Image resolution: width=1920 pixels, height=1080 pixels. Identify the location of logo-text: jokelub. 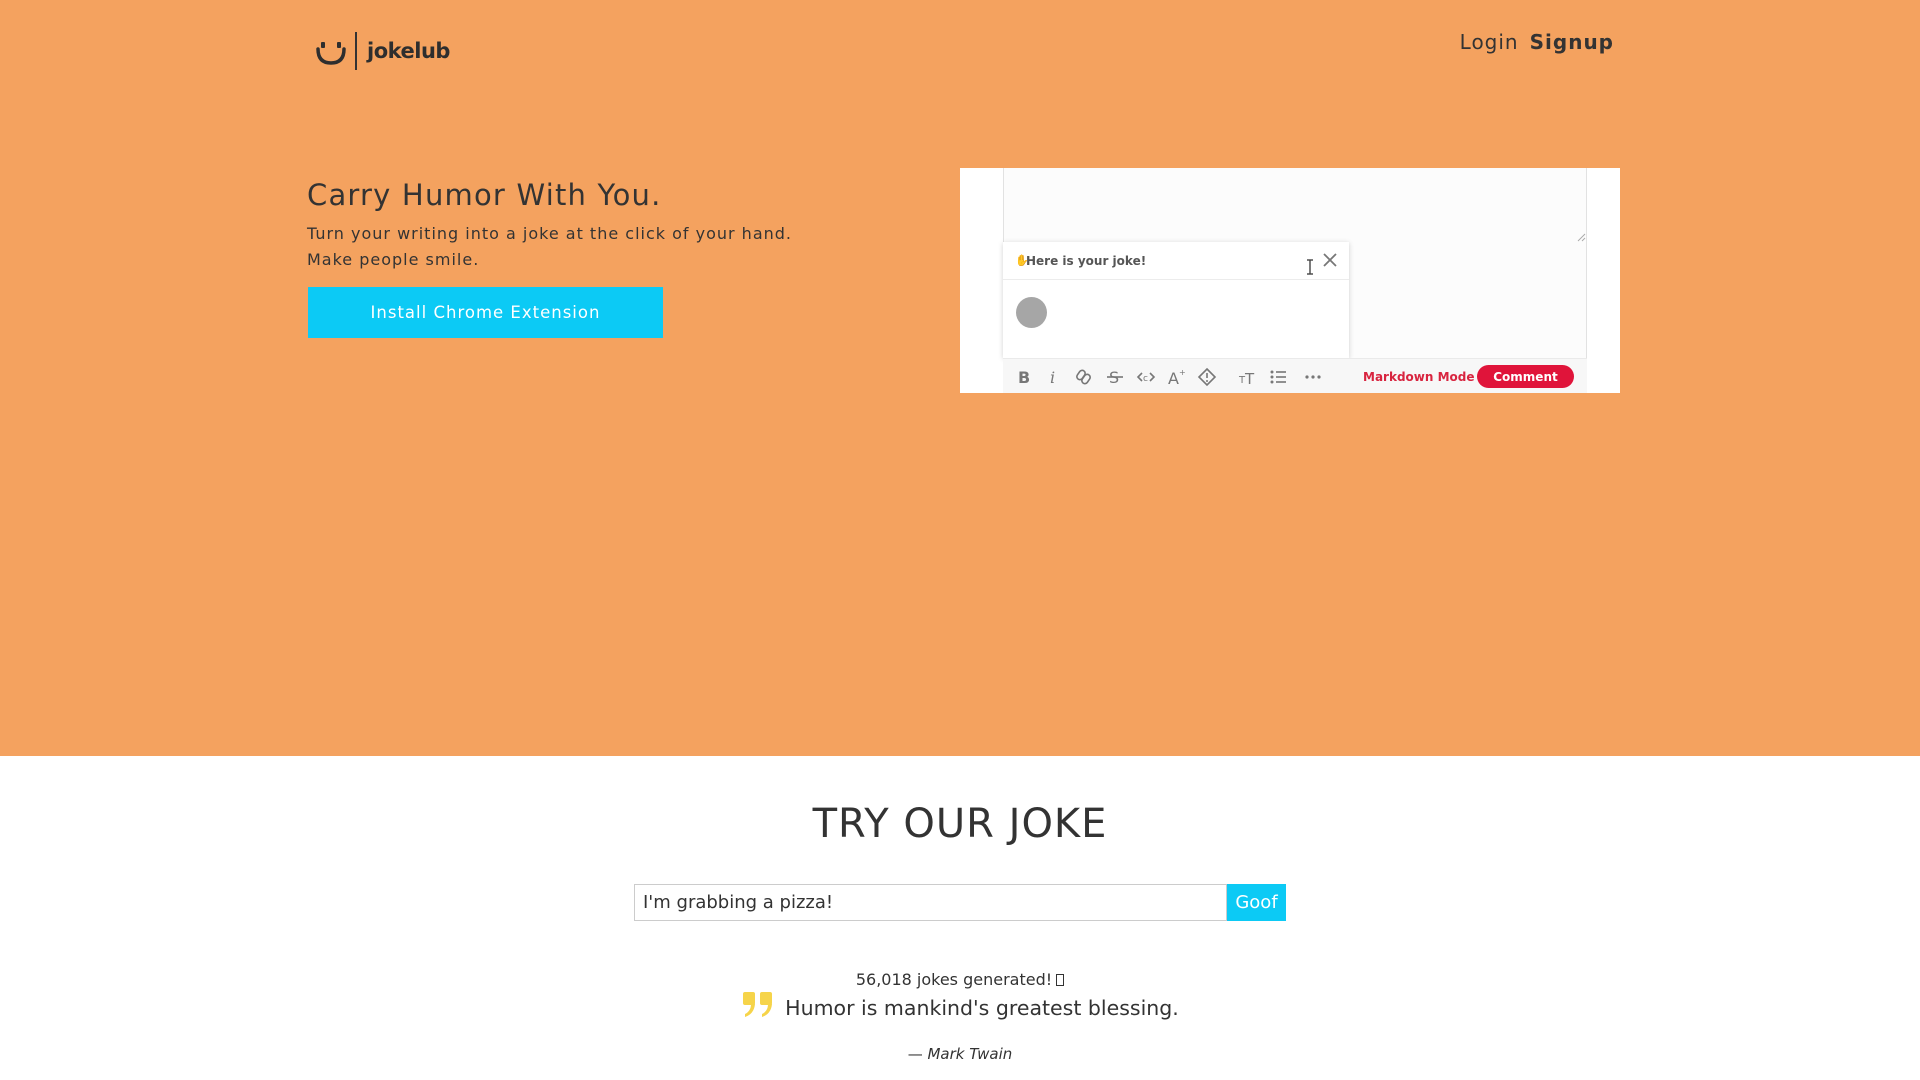
(408, 51).